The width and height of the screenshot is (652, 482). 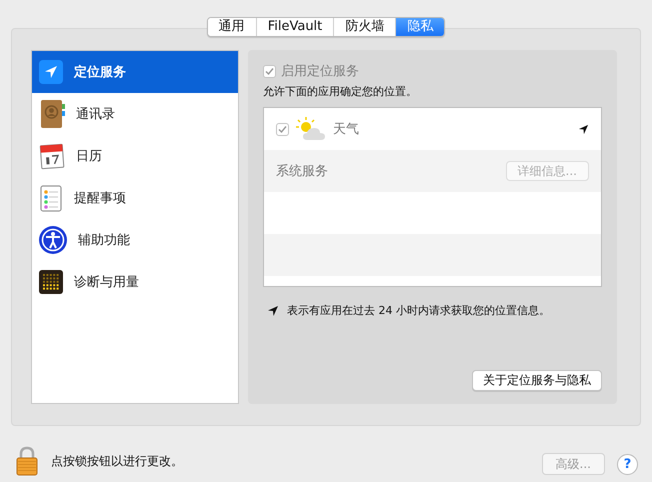 I want to click on calendar-icon, so click(x=52, y=156).